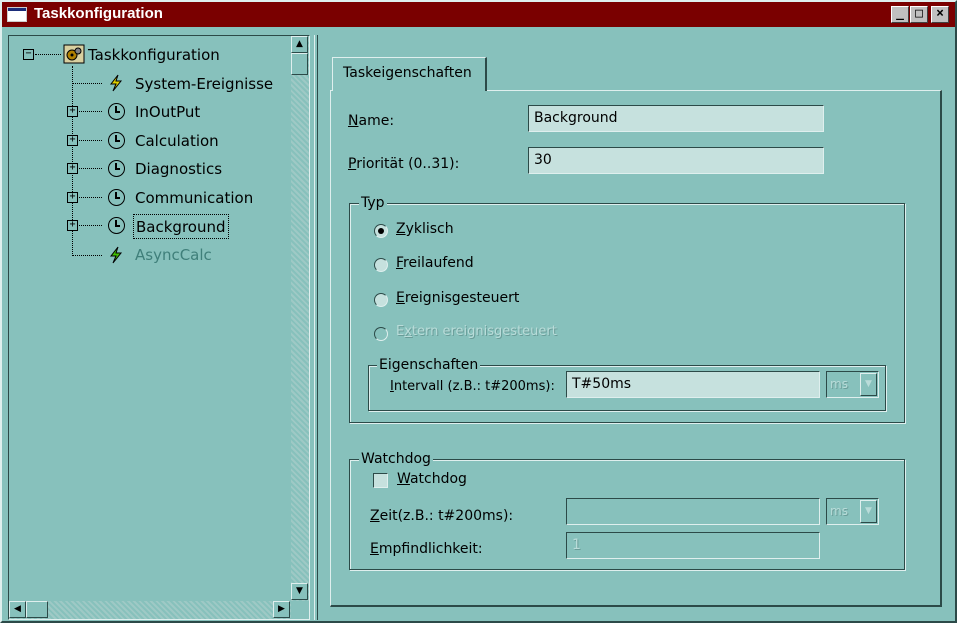  Describe the element at coordinates (204, 84) in the screenshot. I see `tree-item-system-ereignisse: System-Ereignisse` at that location.